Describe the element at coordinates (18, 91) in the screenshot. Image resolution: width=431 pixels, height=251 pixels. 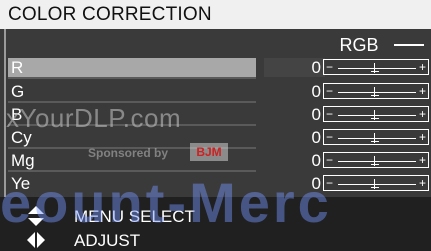
I see `row-label: G` at that location.